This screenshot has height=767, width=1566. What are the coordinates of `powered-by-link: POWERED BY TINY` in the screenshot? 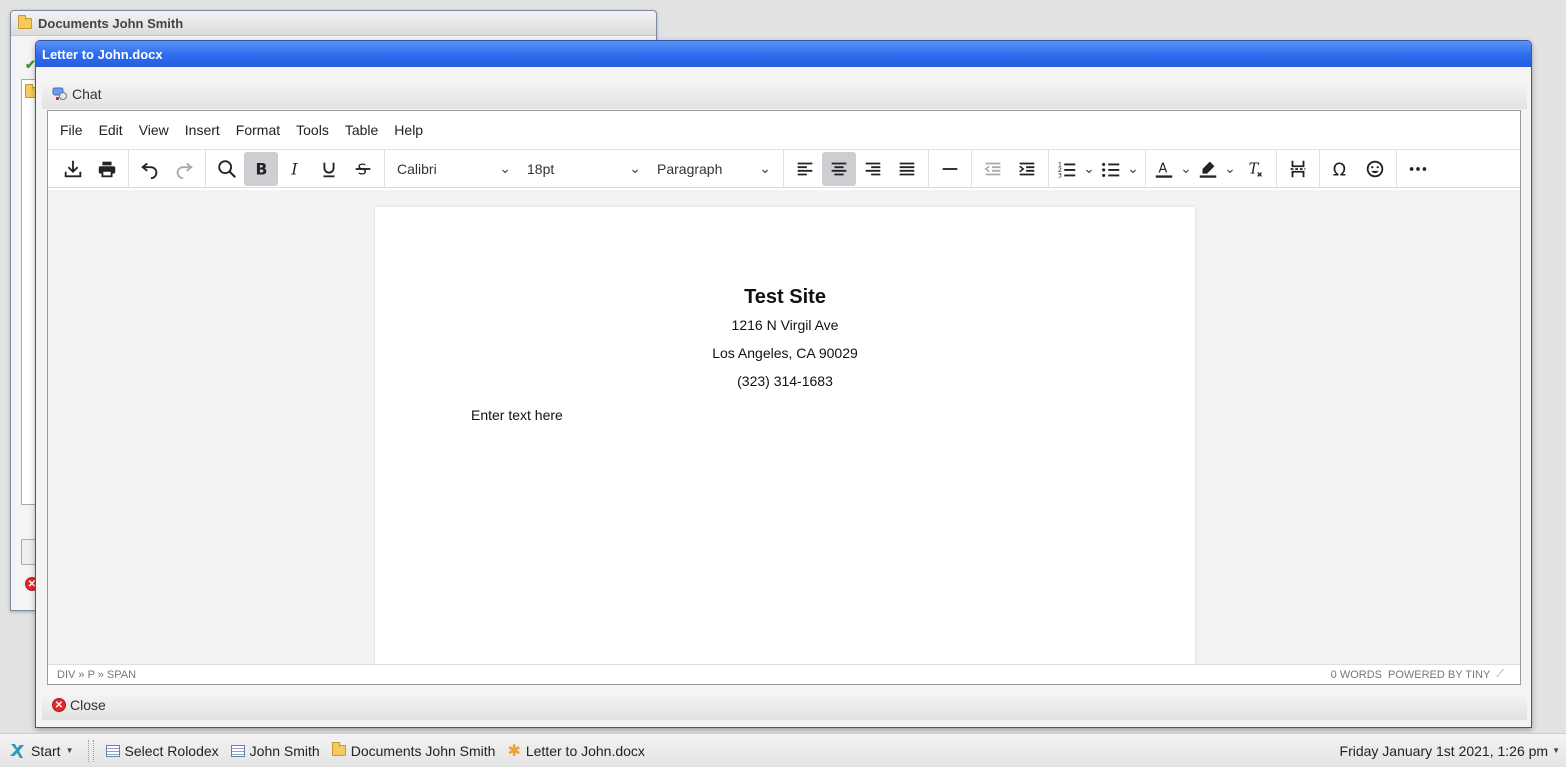 It's located at (1439, 675).